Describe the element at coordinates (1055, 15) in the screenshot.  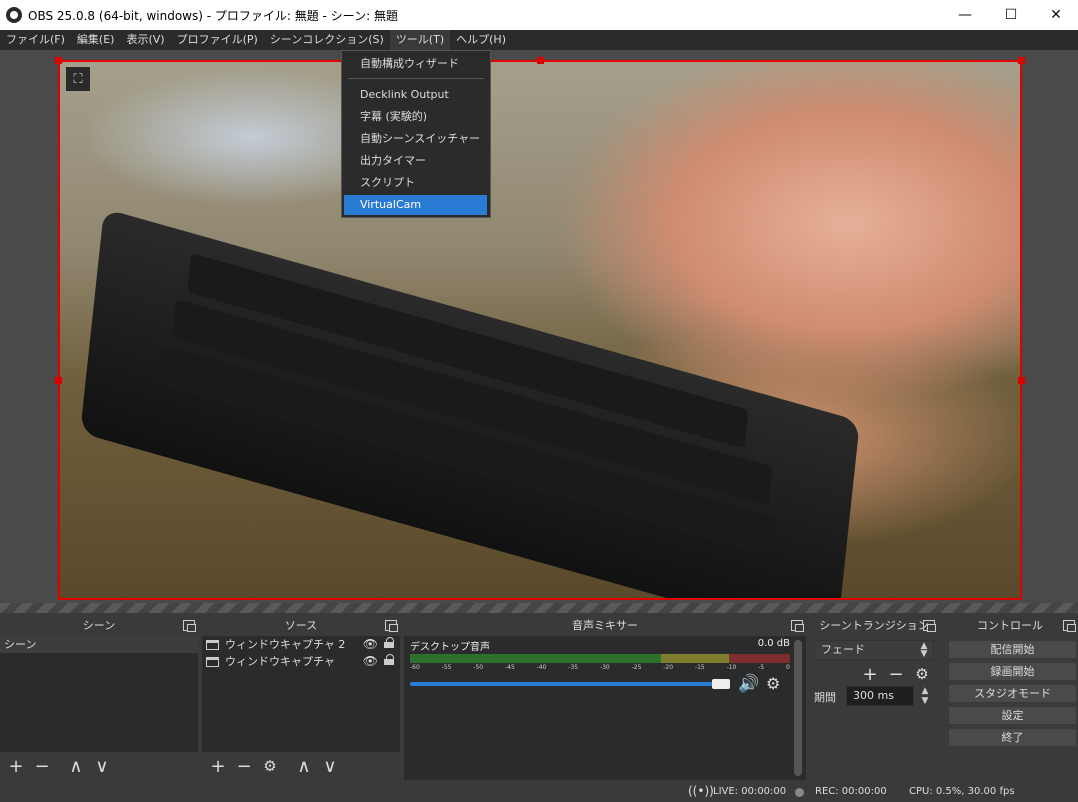
I see `close-button: ✕` at that location.